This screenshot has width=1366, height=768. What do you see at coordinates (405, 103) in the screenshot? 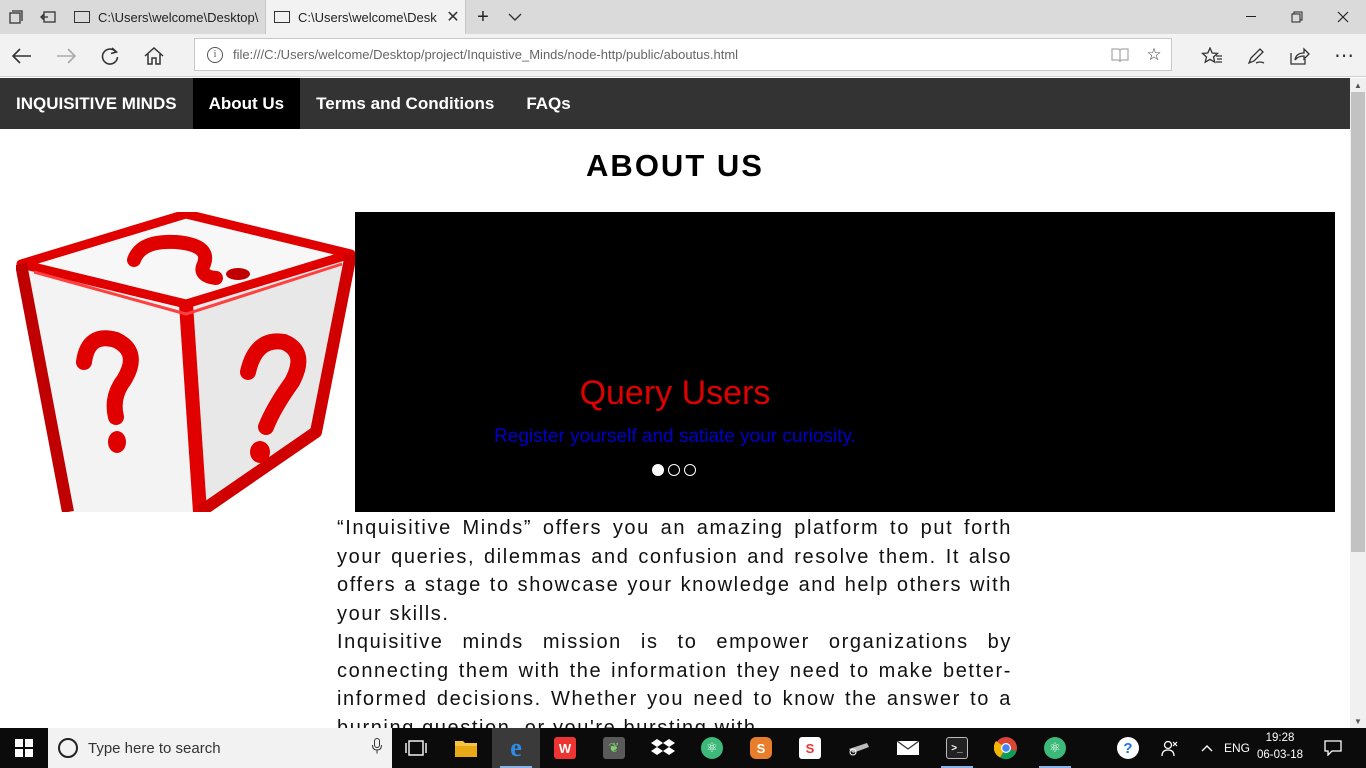
I see `nav-item-terms: Terms and Conditions` at bounding box center [405, 103].